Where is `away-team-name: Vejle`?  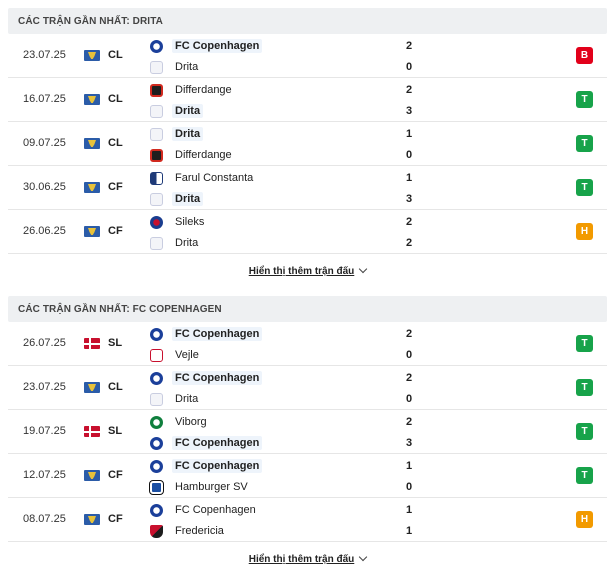
away-team-name: Vejle is located at coordinates (187, 355).